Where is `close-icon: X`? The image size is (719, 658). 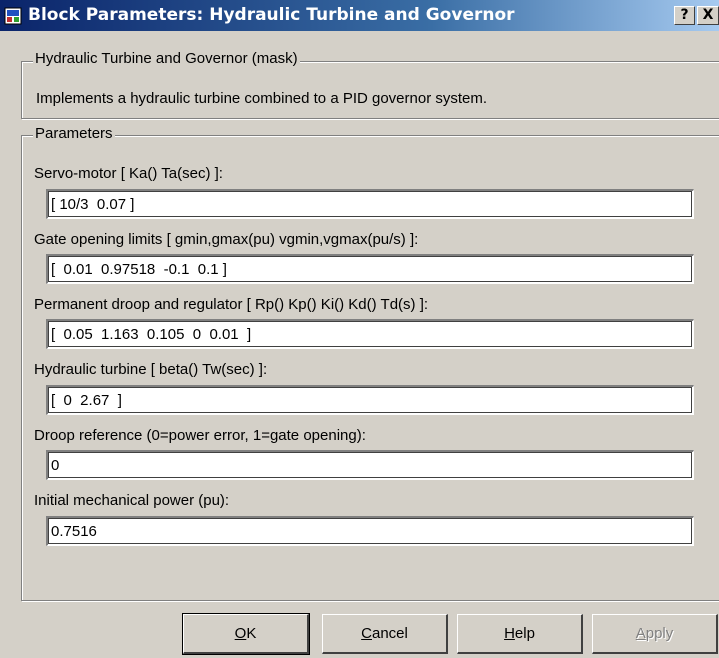
close-icon: X is located at coordinates (708, 15).